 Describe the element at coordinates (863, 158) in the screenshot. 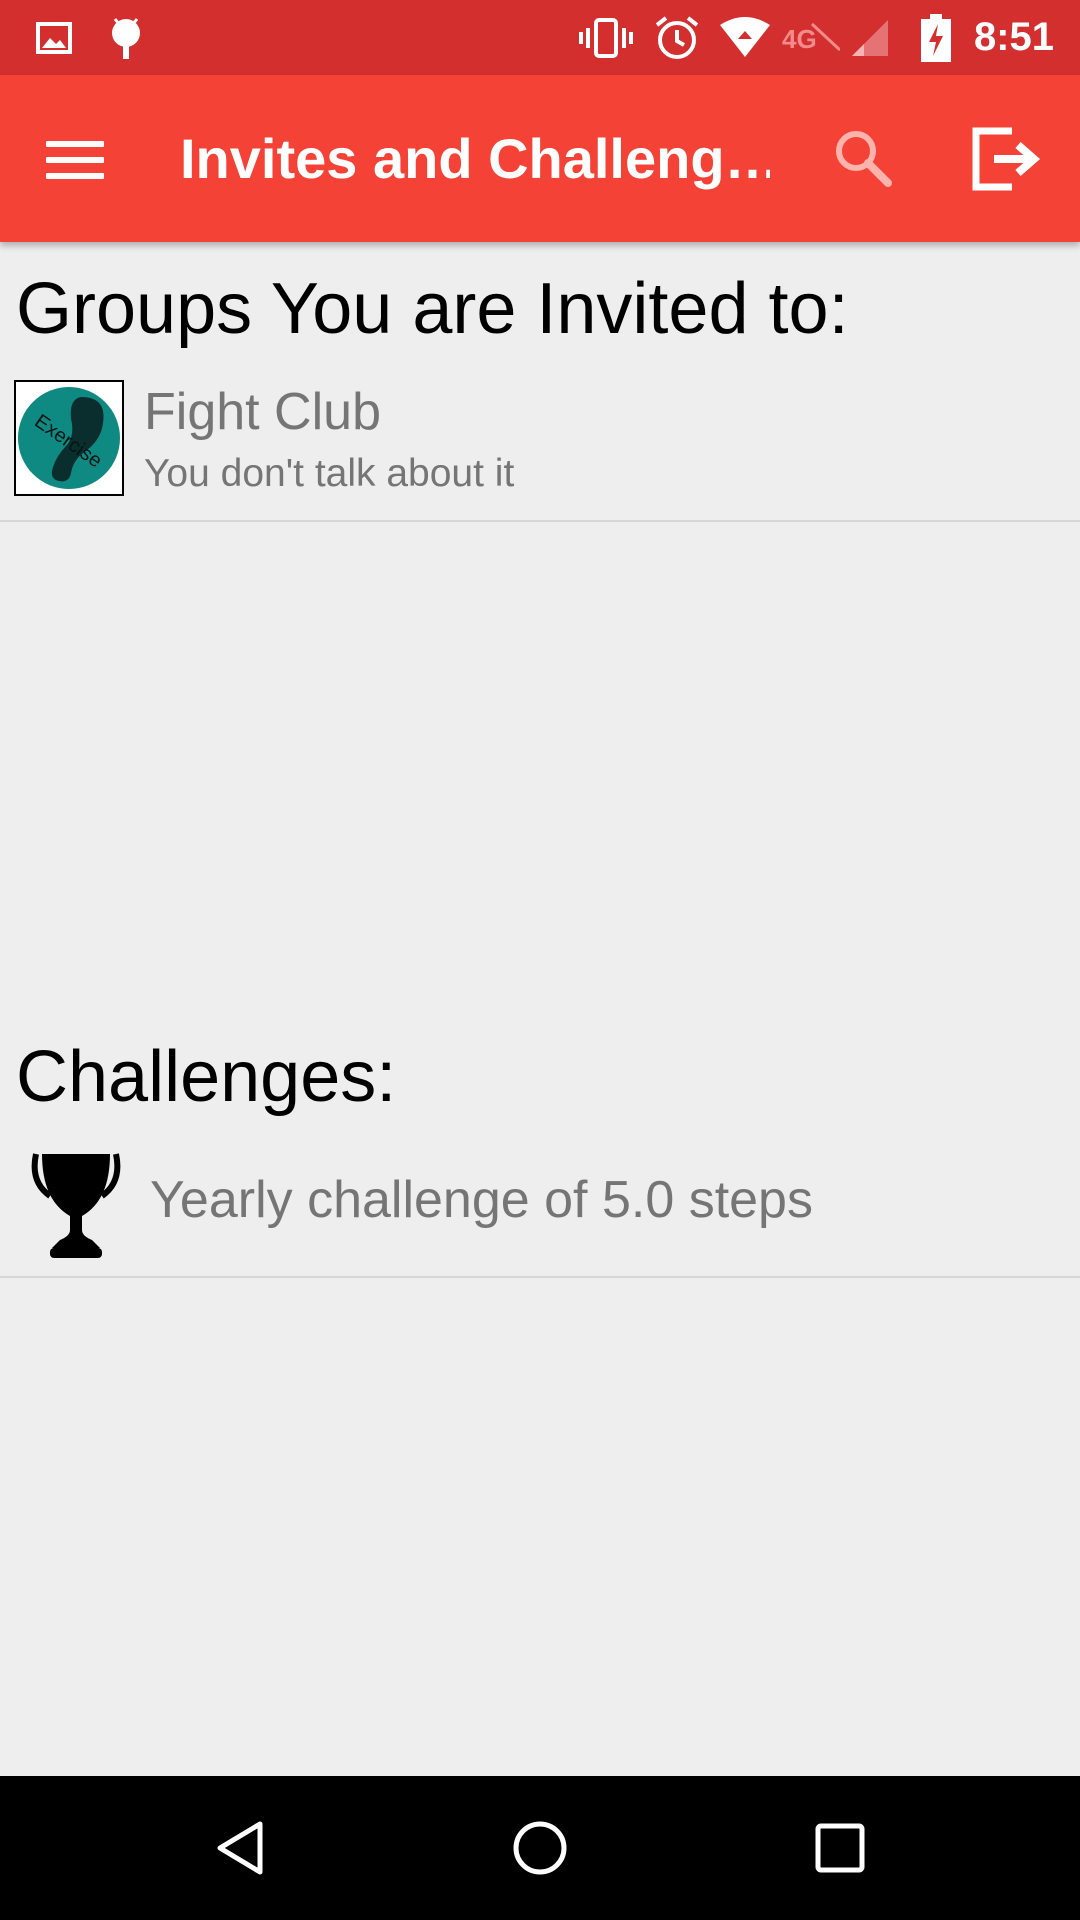

I see `search-icon` at that location.